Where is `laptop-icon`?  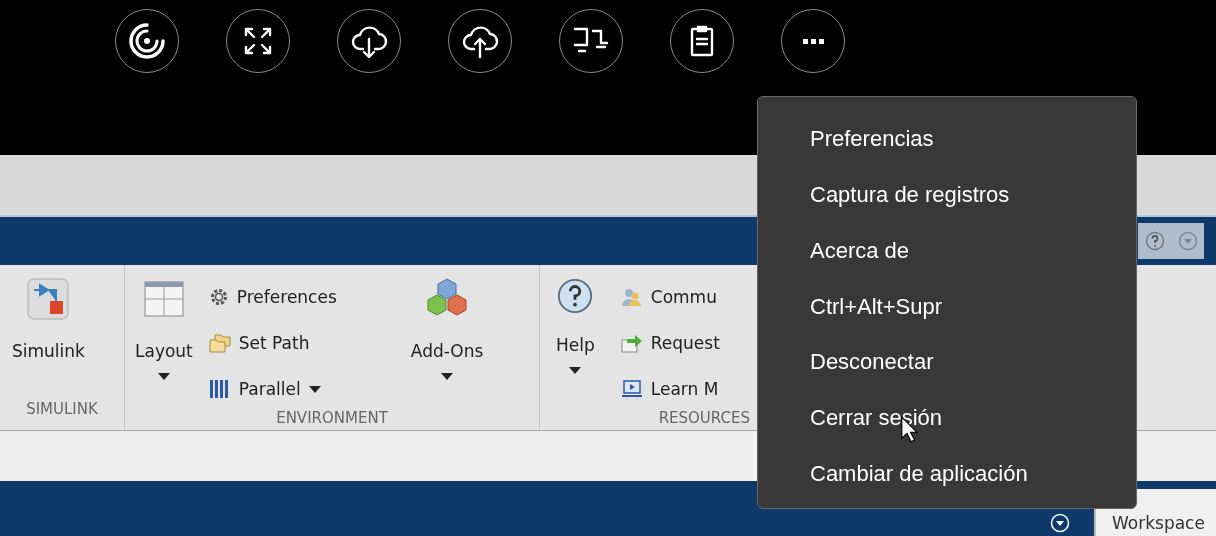 laptop-icon is located at coordinates (631, 389).